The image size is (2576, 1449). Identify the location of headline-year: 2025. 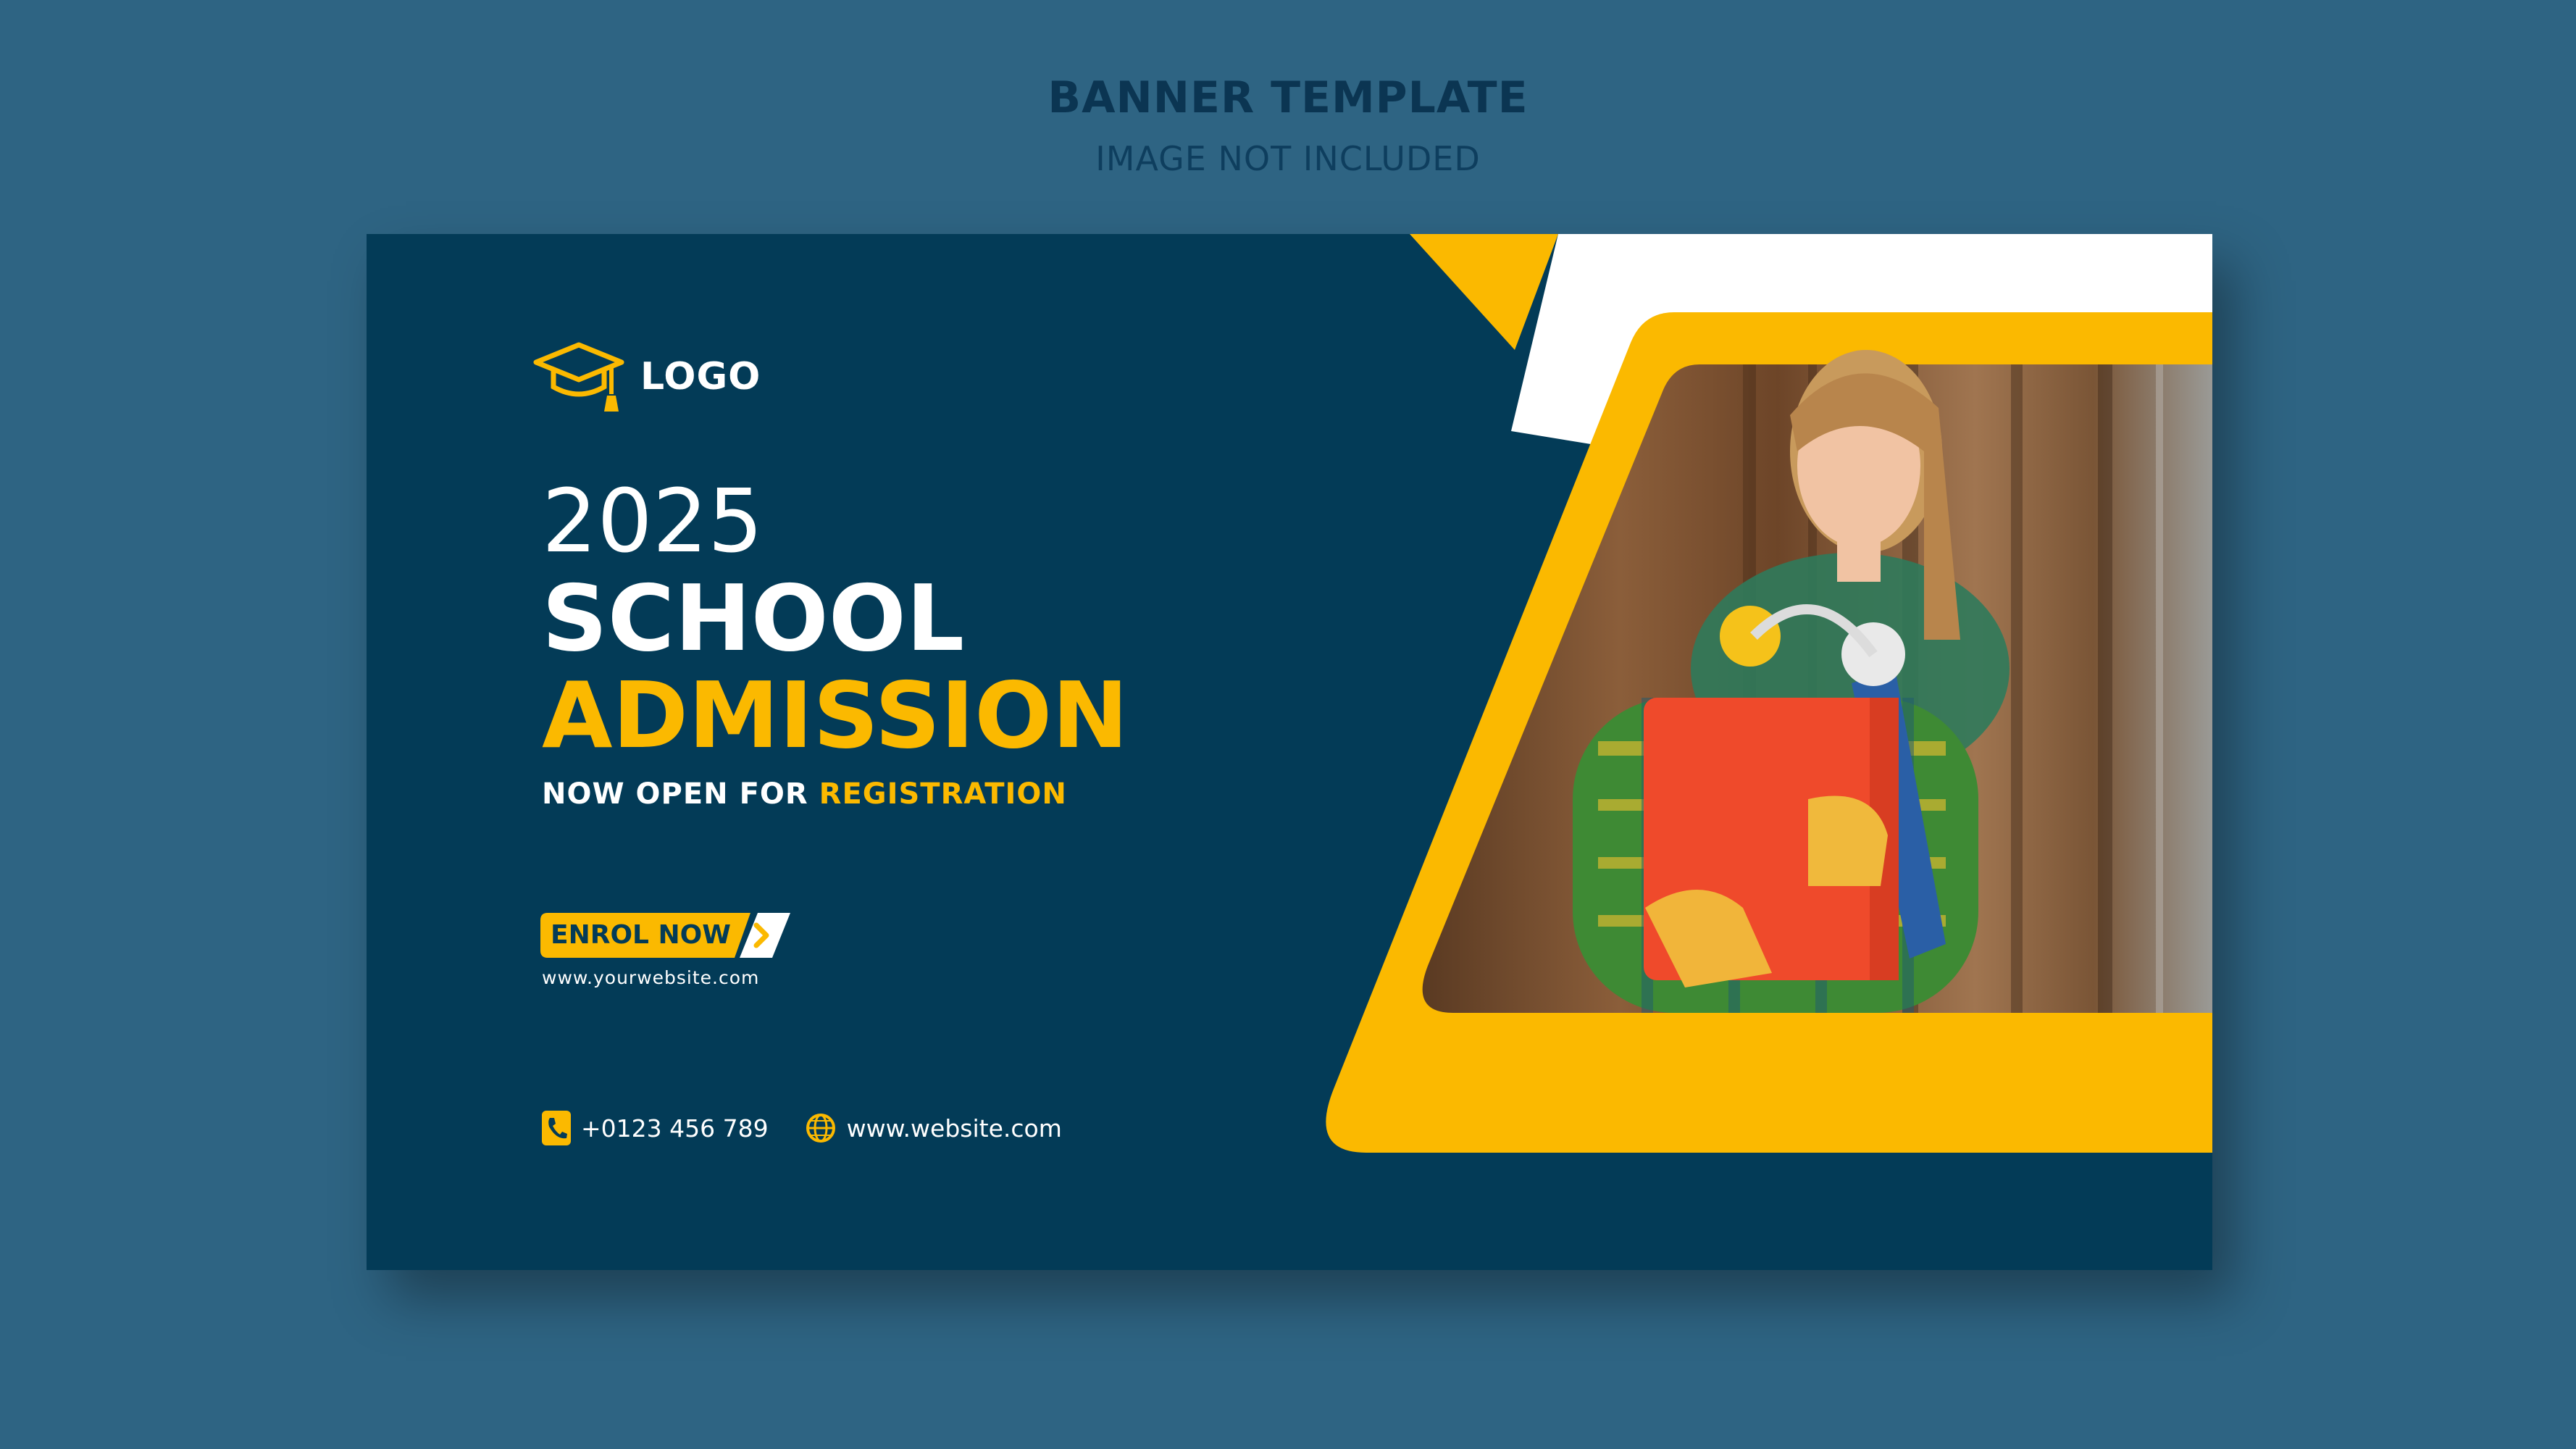
(653, 522).